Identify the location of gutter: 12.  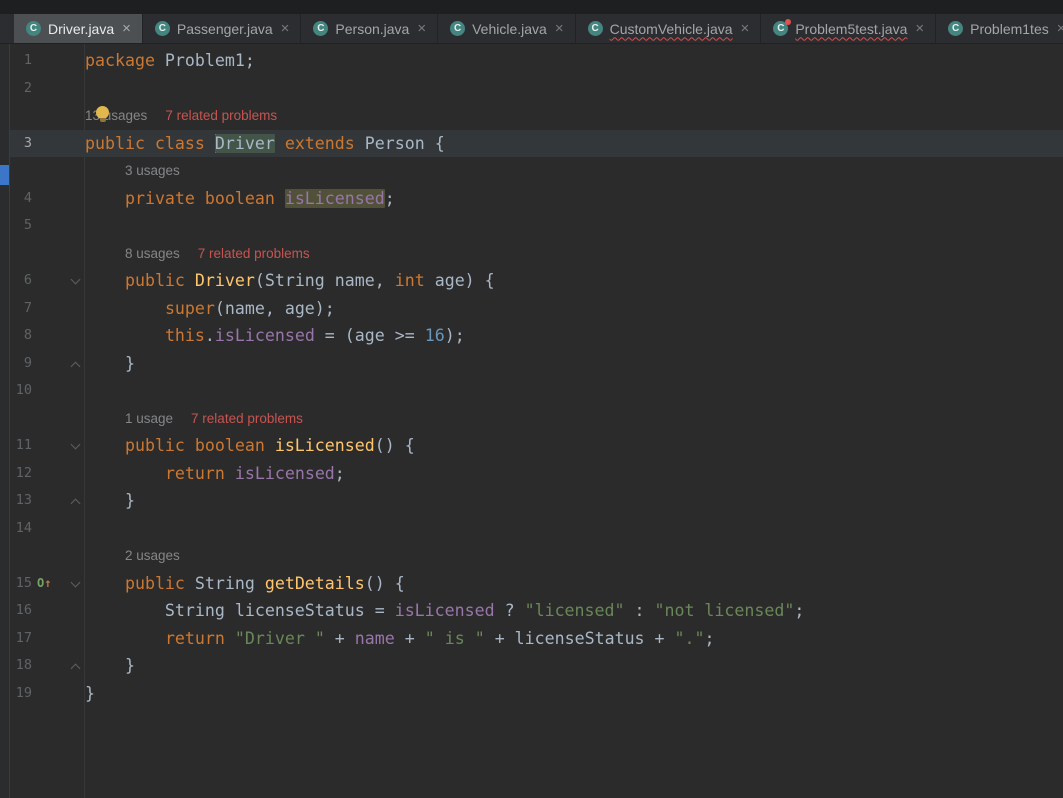
(47, 474).